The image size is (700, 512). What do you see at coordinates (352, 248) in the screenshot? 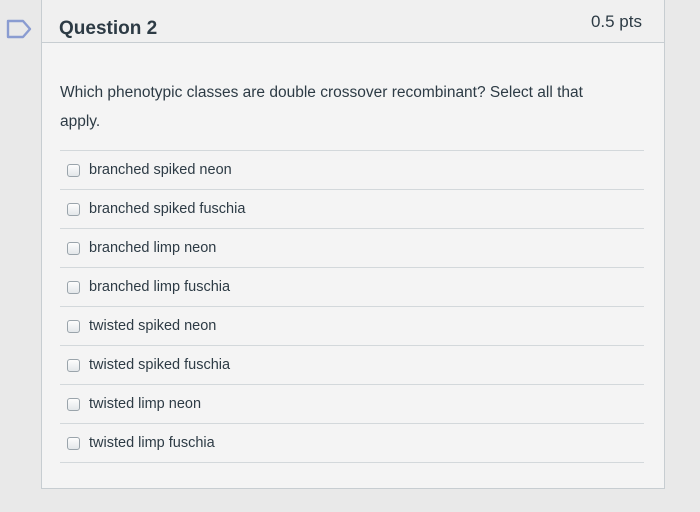
I see `answer-option: branched limp neon` at bounding box center [352, 248].